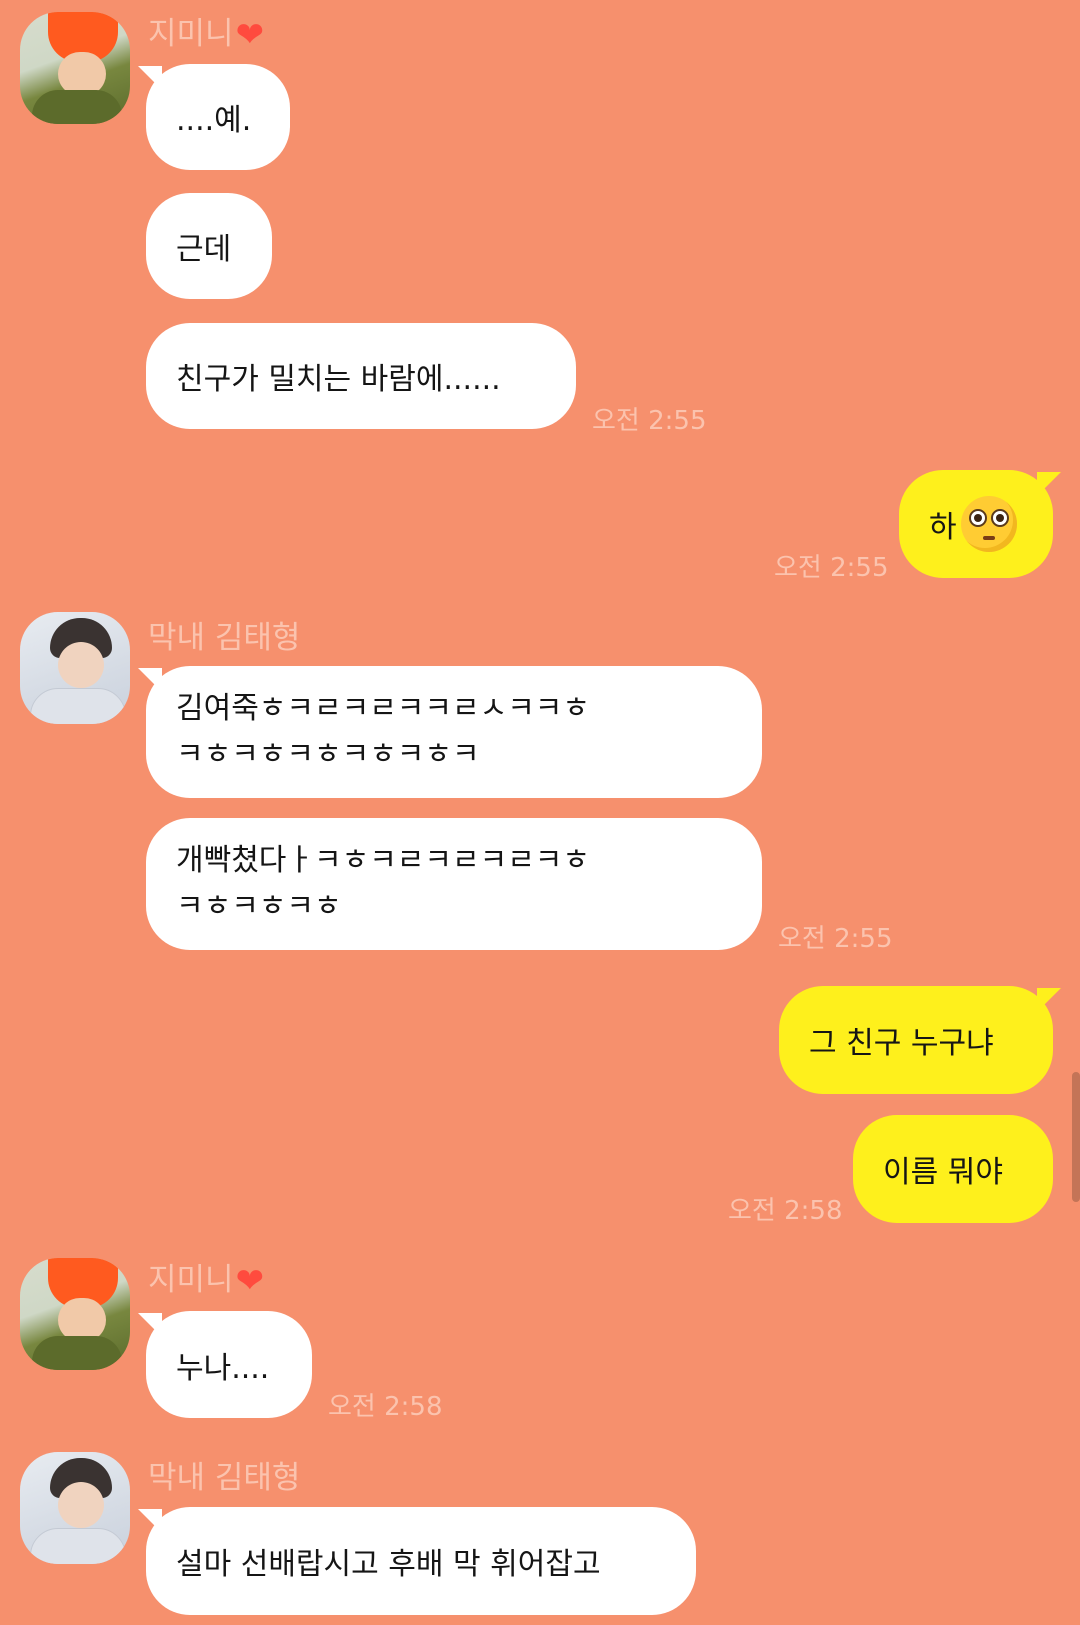 The image size is (1080, 1625). What do you see at coordinates (383, 708) in the screenshot?
I see `message-text-line: 김여죽ㅎㅋㄹㅋㄹㅋㅋㄹㅅㅋㅋㅎ` at bounding box center [383, 708].